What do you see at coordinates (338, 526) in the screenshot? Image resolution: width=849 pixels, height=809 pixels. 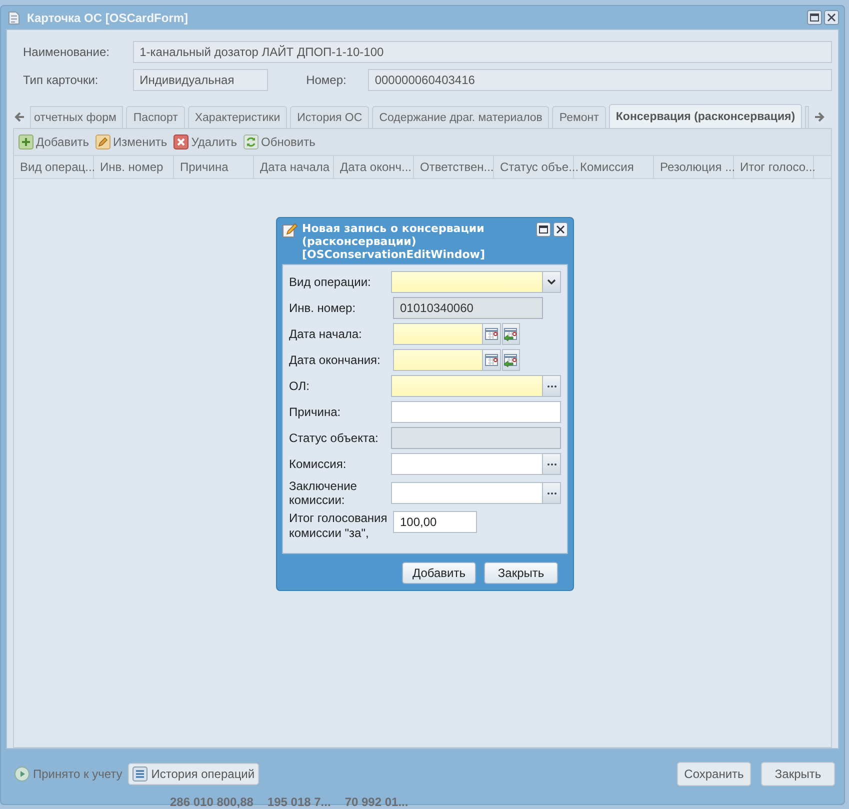 I see `field-label: Итог голосования комиссии "за",` at bounding box center [338, 526].